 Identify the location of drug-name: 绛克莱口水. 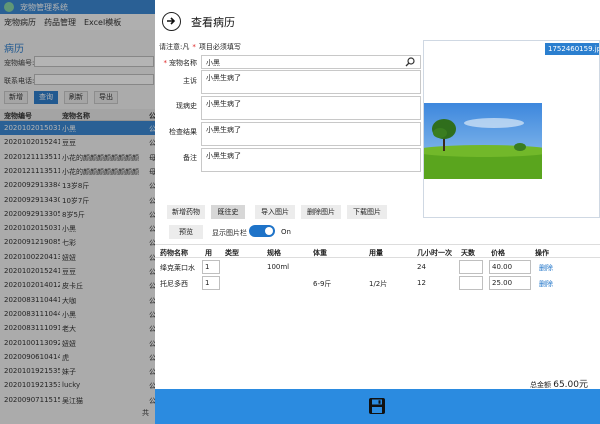
(177, 268).